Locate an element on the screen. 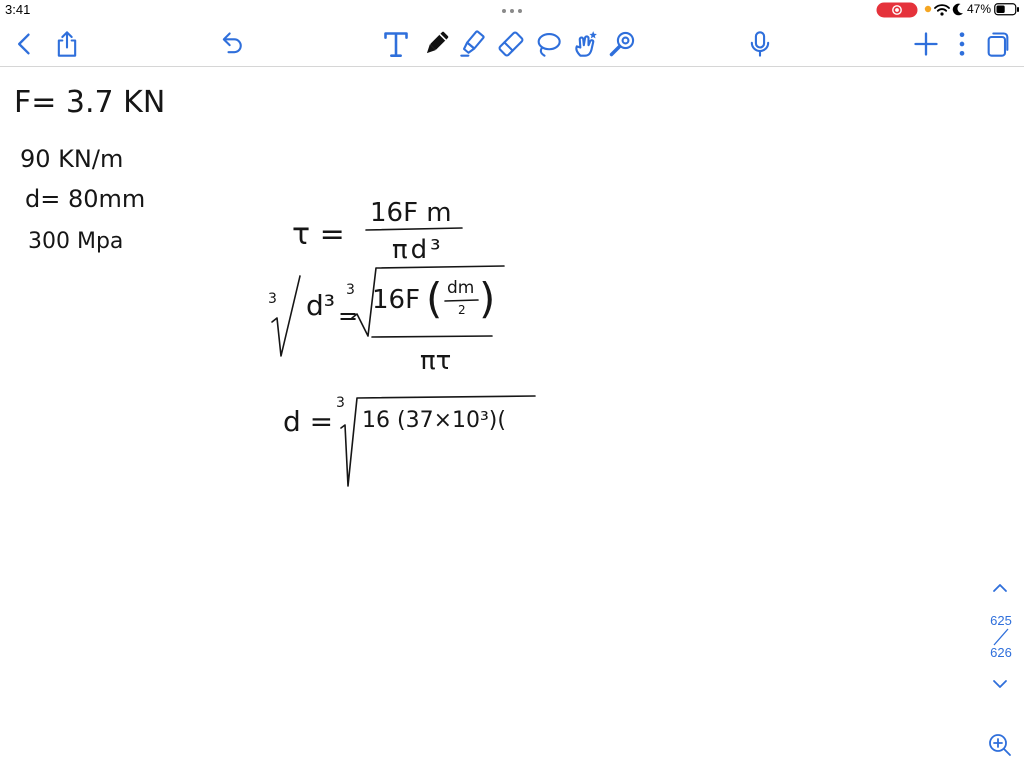 The width and height of the screenshot is (1024, 768). more-button is located at coordinates (962, 44).